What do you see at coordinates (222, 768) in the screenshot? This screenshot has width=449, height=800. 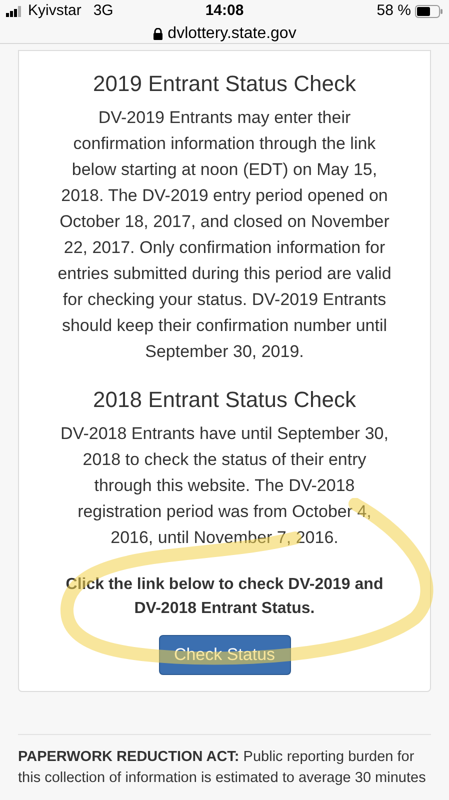 I see `paperwork-notice: PAPERWORK REDUCTION ACT: Public reporting burden for this collection of information is estimated to average 30 minutes` at bounding box center [222, 768].